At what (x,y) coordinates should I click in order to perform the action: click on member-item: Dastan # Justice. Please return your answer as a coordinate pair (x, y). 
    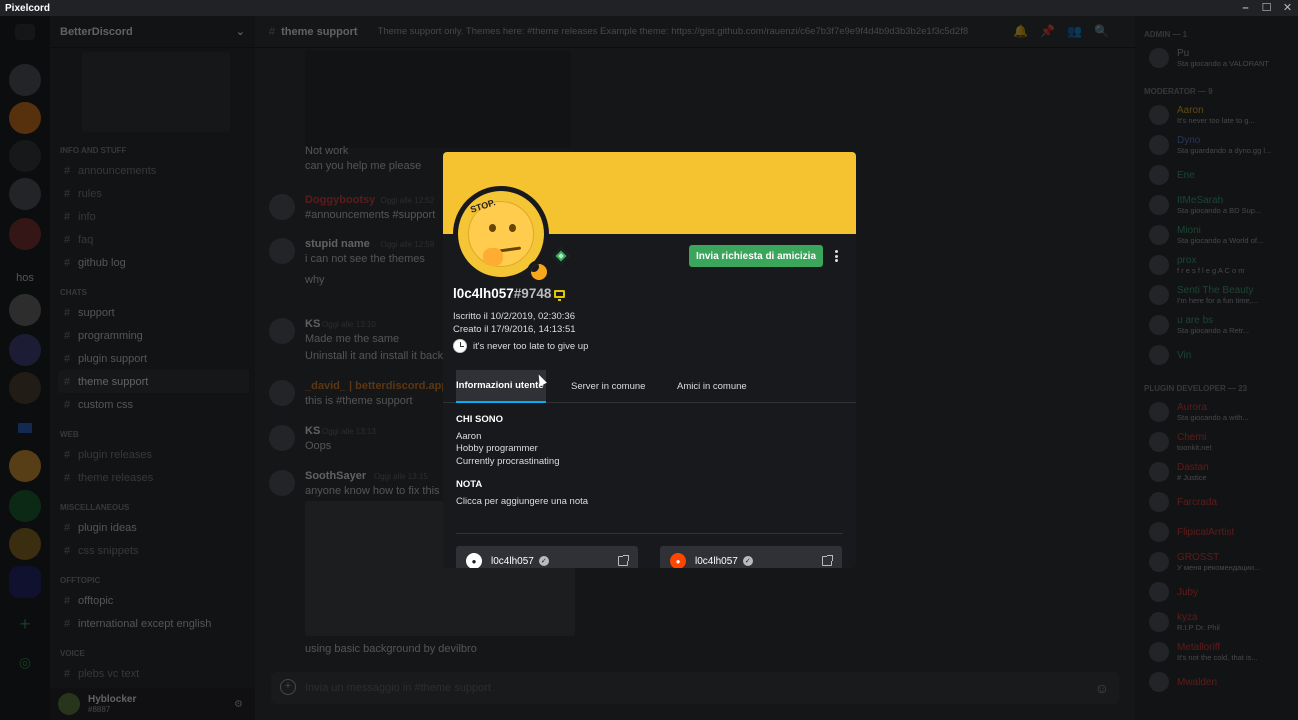
    Looking at the image, I should click on (1216, 472).